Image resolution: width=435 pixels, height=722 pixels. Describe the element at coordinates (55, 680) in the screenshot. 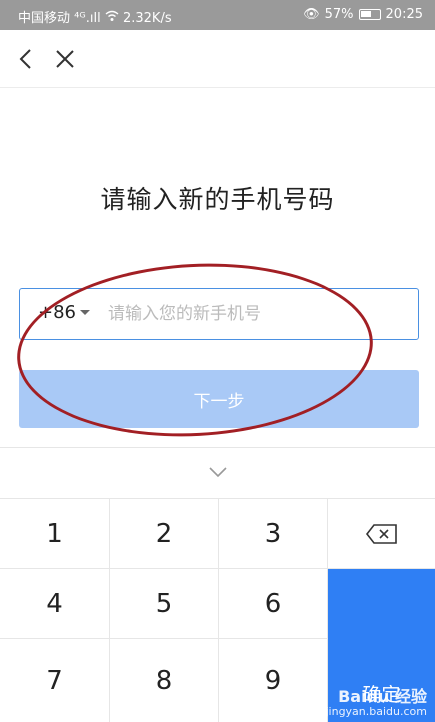

I see `key-7: 7` at that location.